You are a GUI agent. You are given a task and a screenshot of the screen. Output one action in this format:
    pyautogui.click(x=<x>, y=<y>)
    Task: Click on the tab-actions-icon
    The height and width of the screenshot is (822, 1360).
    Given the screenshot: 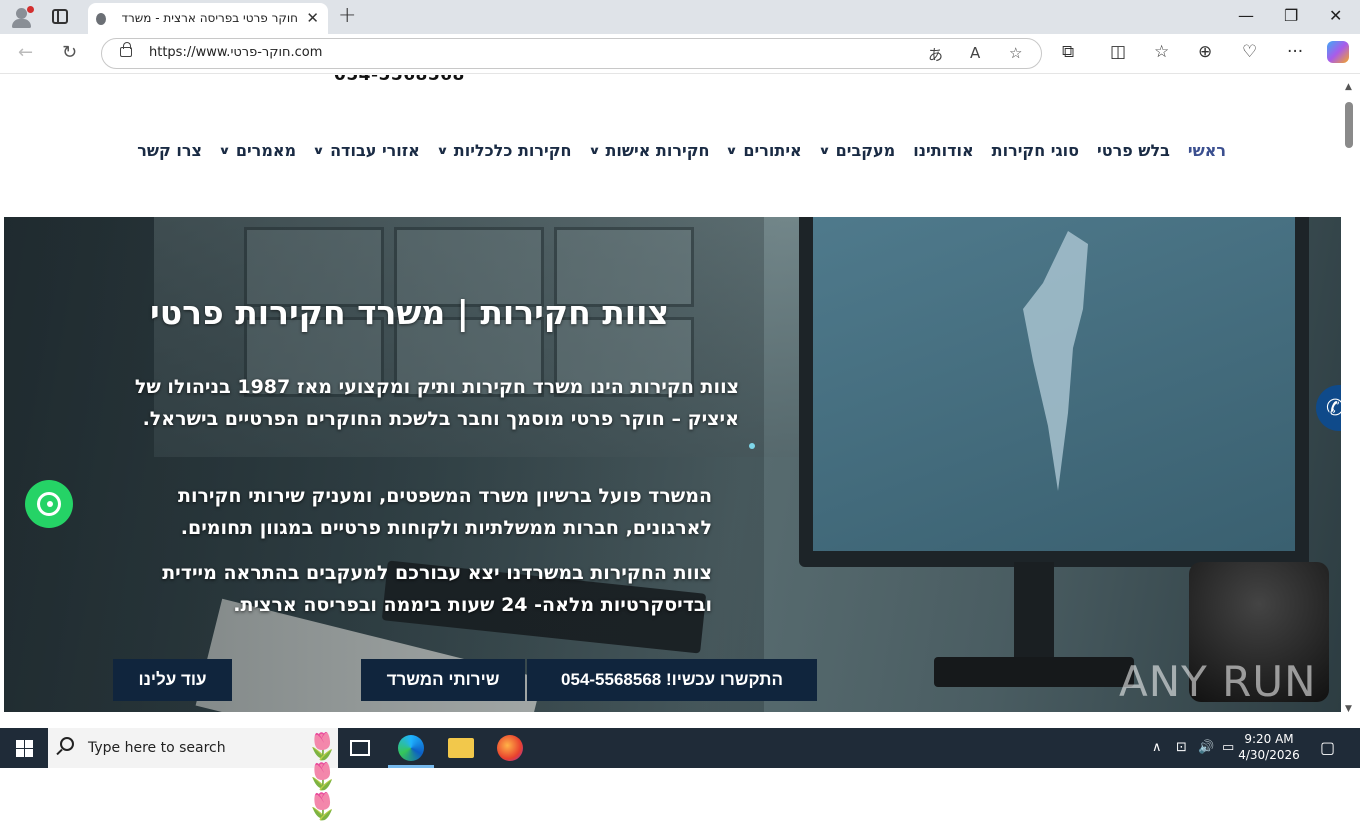 What is the action you would take?
    pyautogui.click(x=60, y=16)
    